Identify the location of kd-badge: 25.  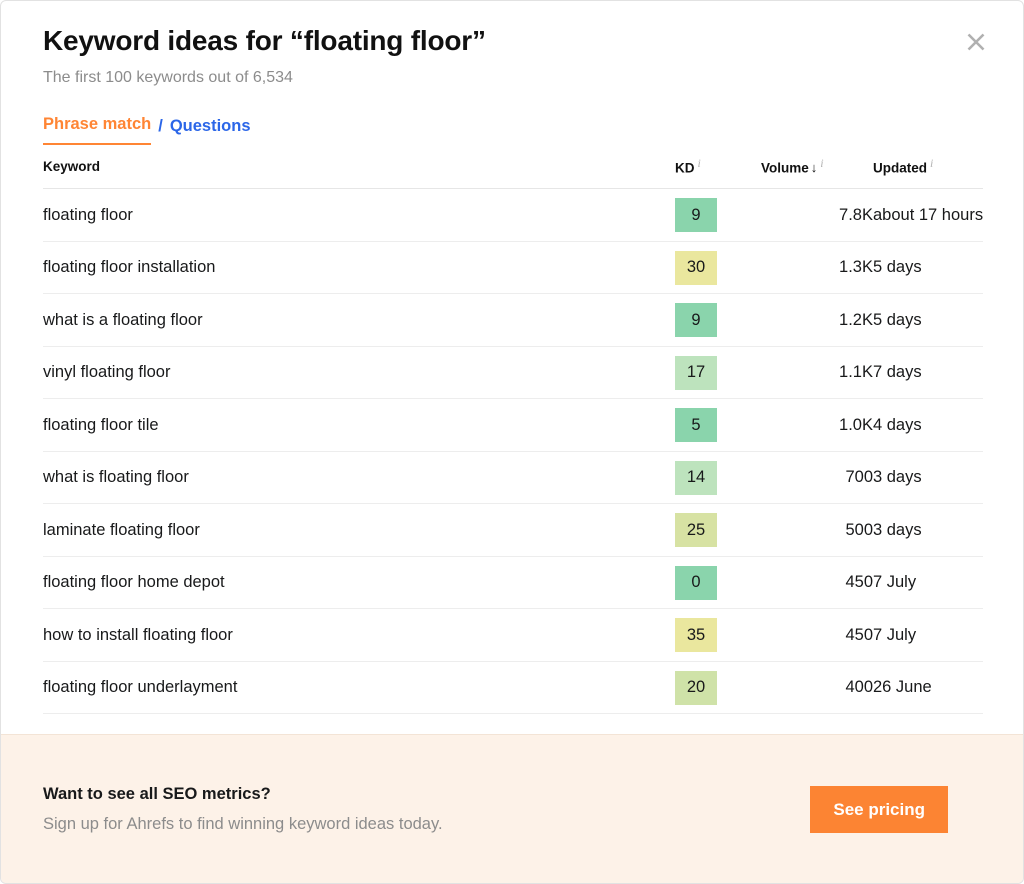
(696, 530).